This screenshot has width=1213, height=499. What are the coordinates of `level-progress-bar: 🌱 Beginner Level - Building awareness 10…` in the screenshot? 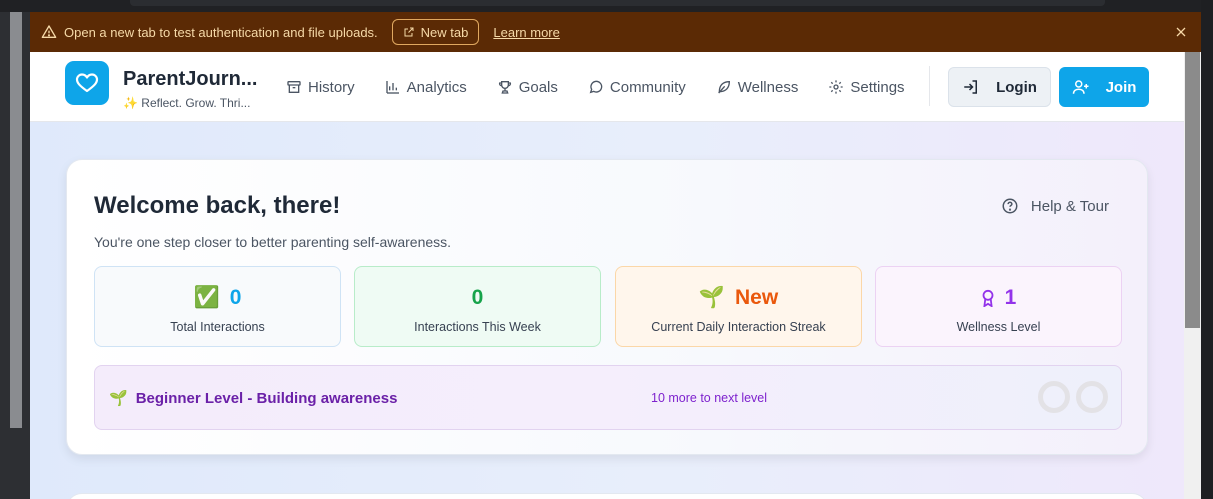 It's located at (608, 397).